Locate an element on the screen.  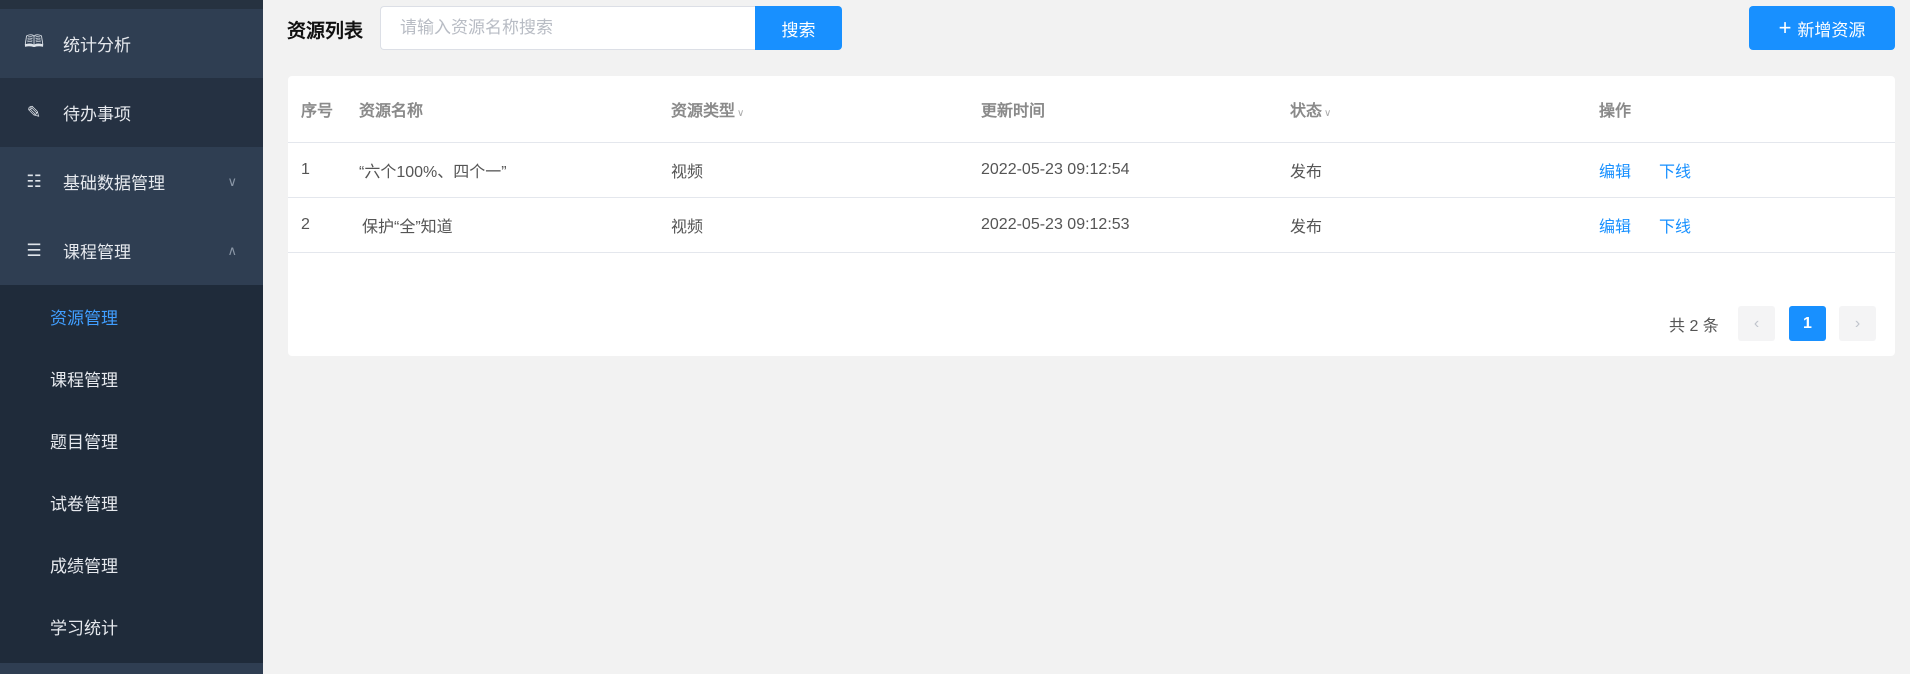
book-icon: 🕮︎ is located at coordinates (34, 41).